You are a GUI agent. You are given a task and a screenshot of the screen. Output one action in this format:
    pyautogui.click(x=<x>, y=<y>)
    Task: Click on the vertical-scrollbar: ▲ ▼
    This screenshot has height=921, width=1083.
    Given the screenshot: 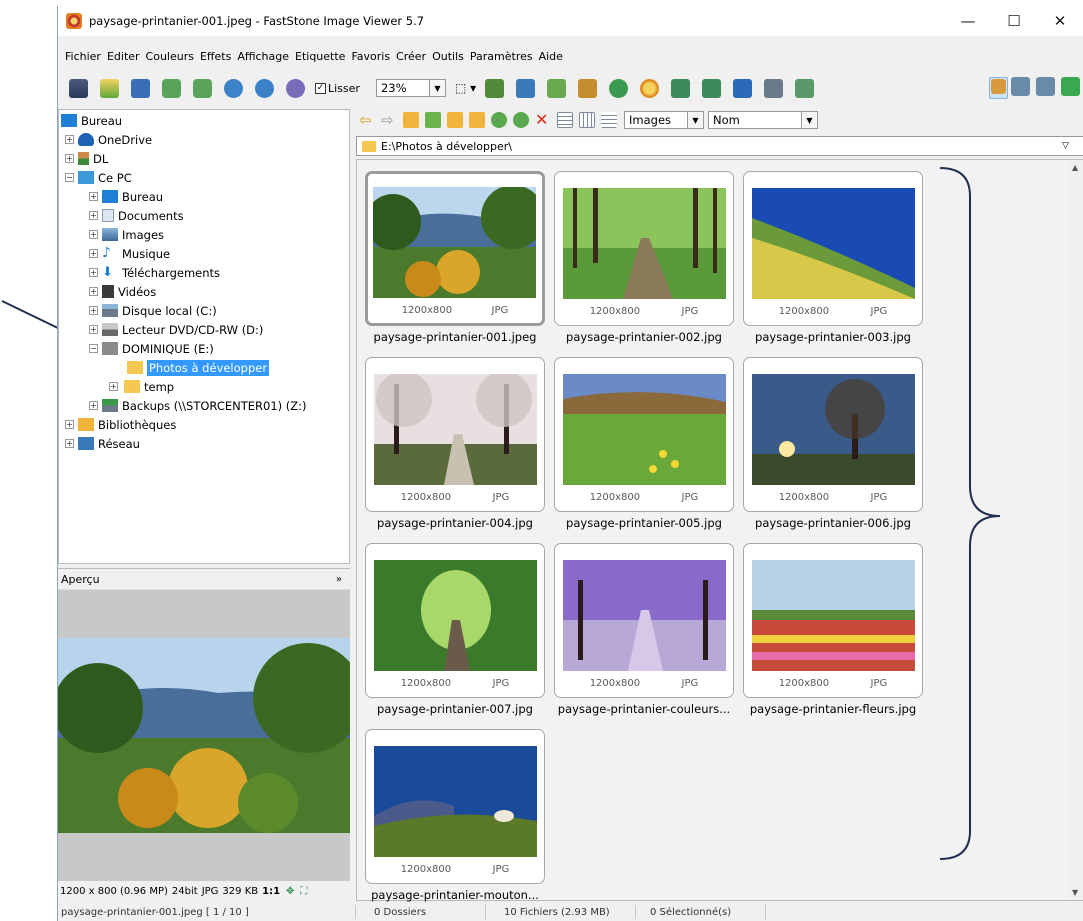 What is the action you would take?
    pyautogui.click(x=1076, y=530)
    